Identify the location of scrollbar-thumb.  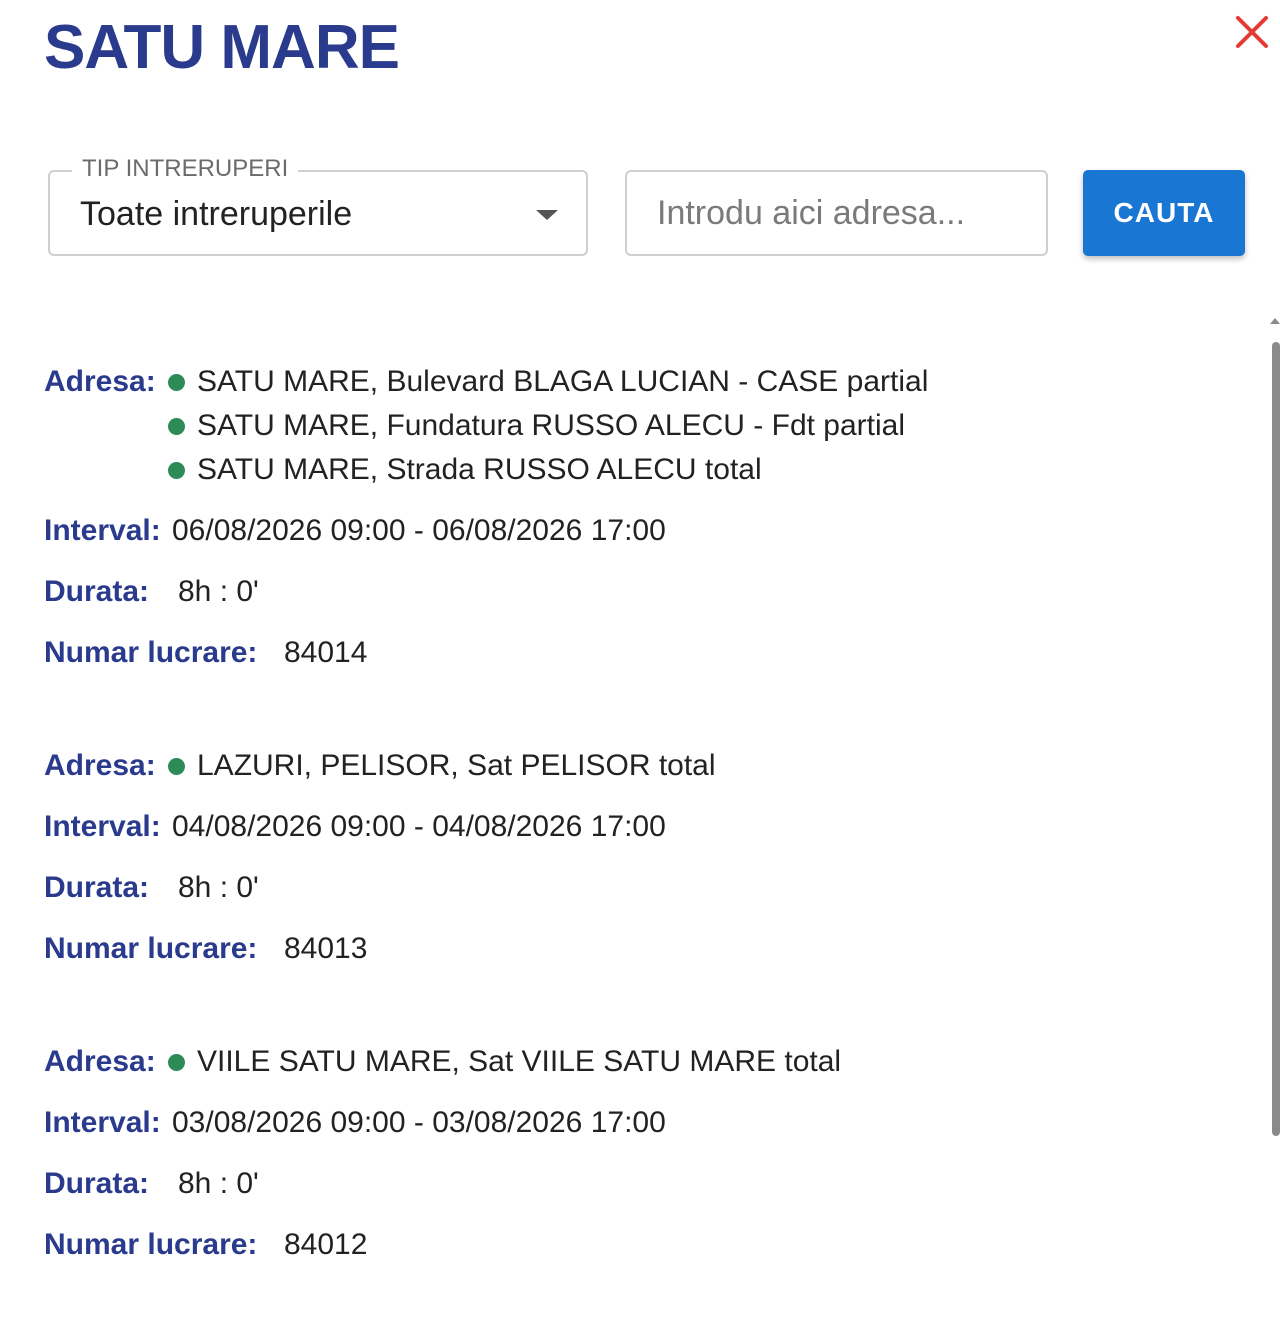
(1276, 739).